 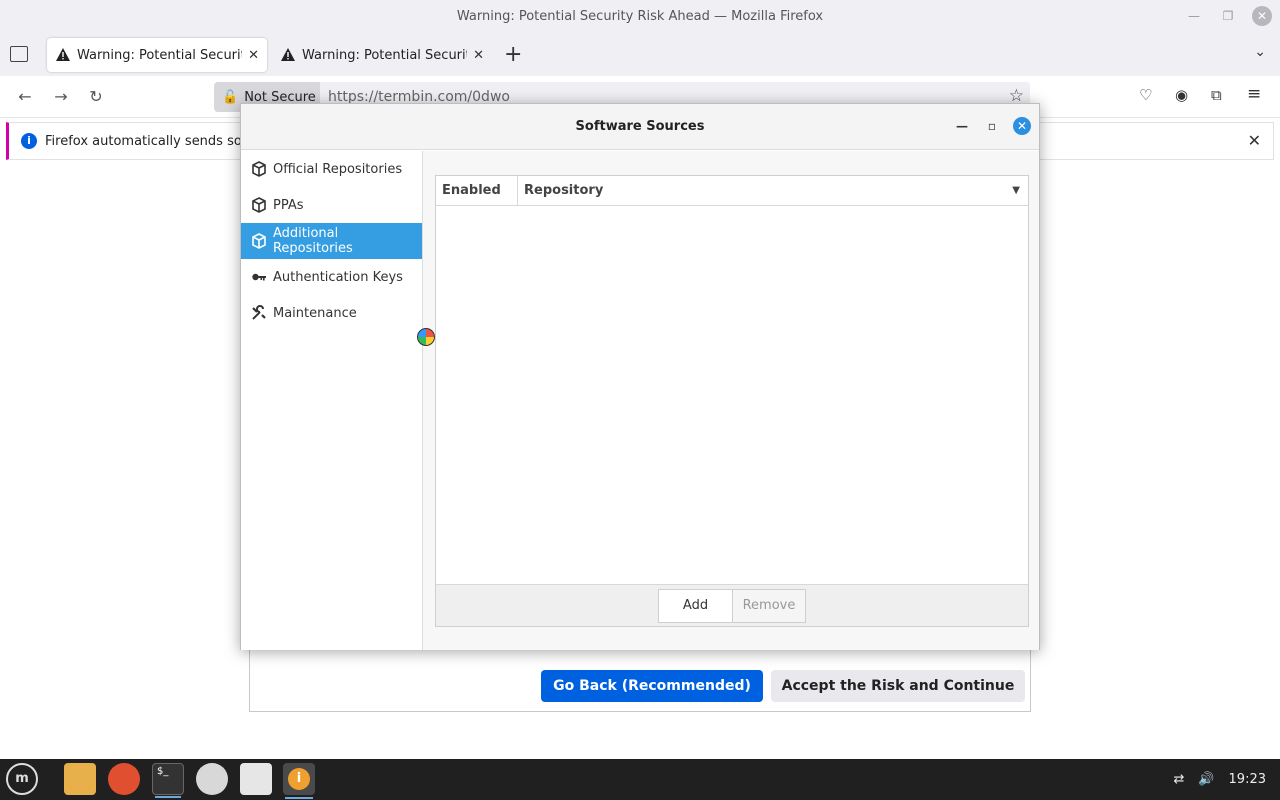 What do you see at coordinates (96, 97) in the screenshot?
I see `reload-icon: ↻` at bounding box center [96, 97].